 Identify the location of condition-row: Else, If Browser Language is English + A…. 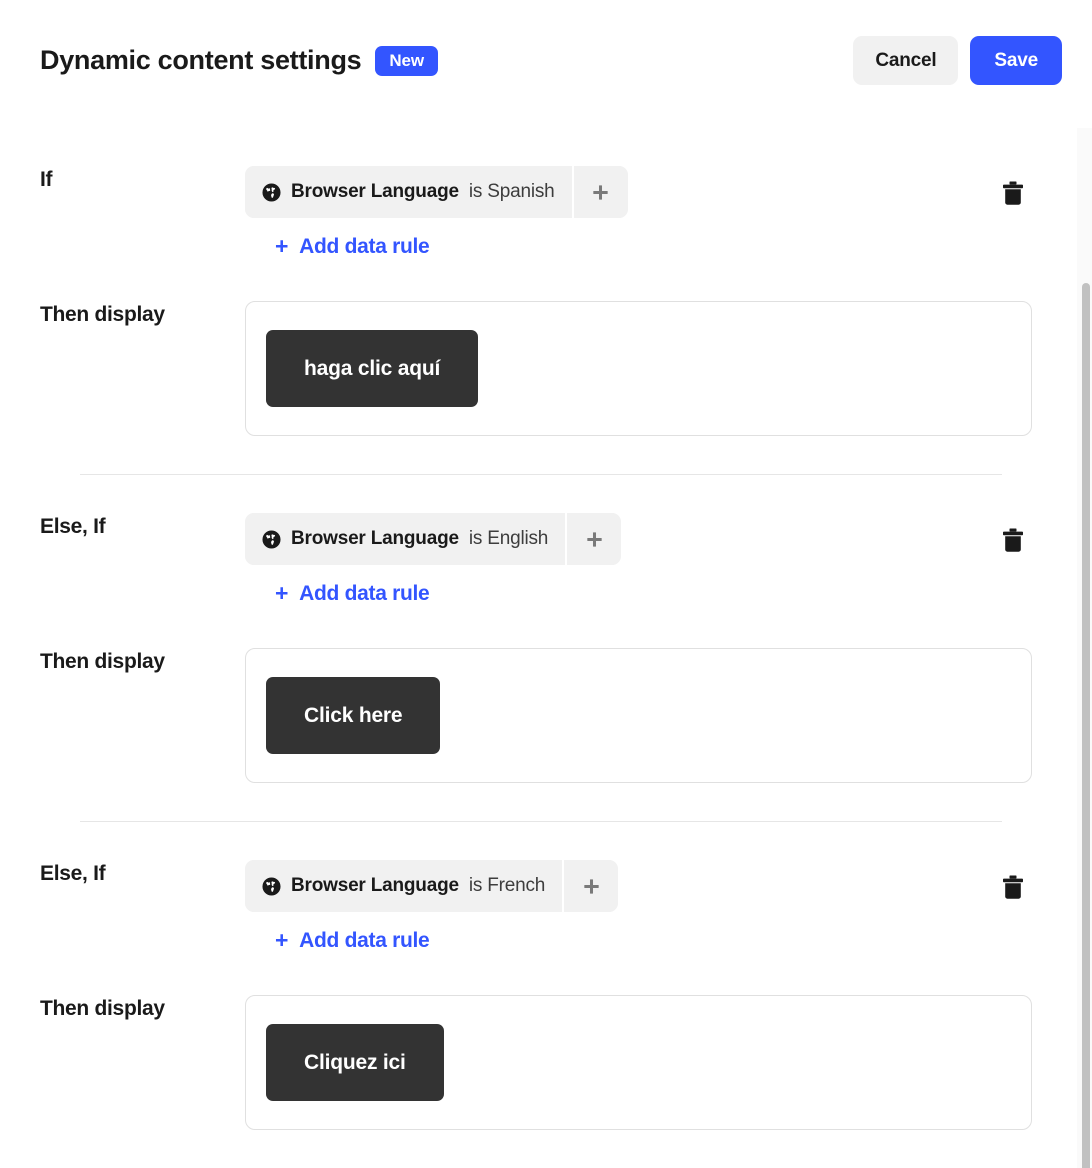
(551, 559).